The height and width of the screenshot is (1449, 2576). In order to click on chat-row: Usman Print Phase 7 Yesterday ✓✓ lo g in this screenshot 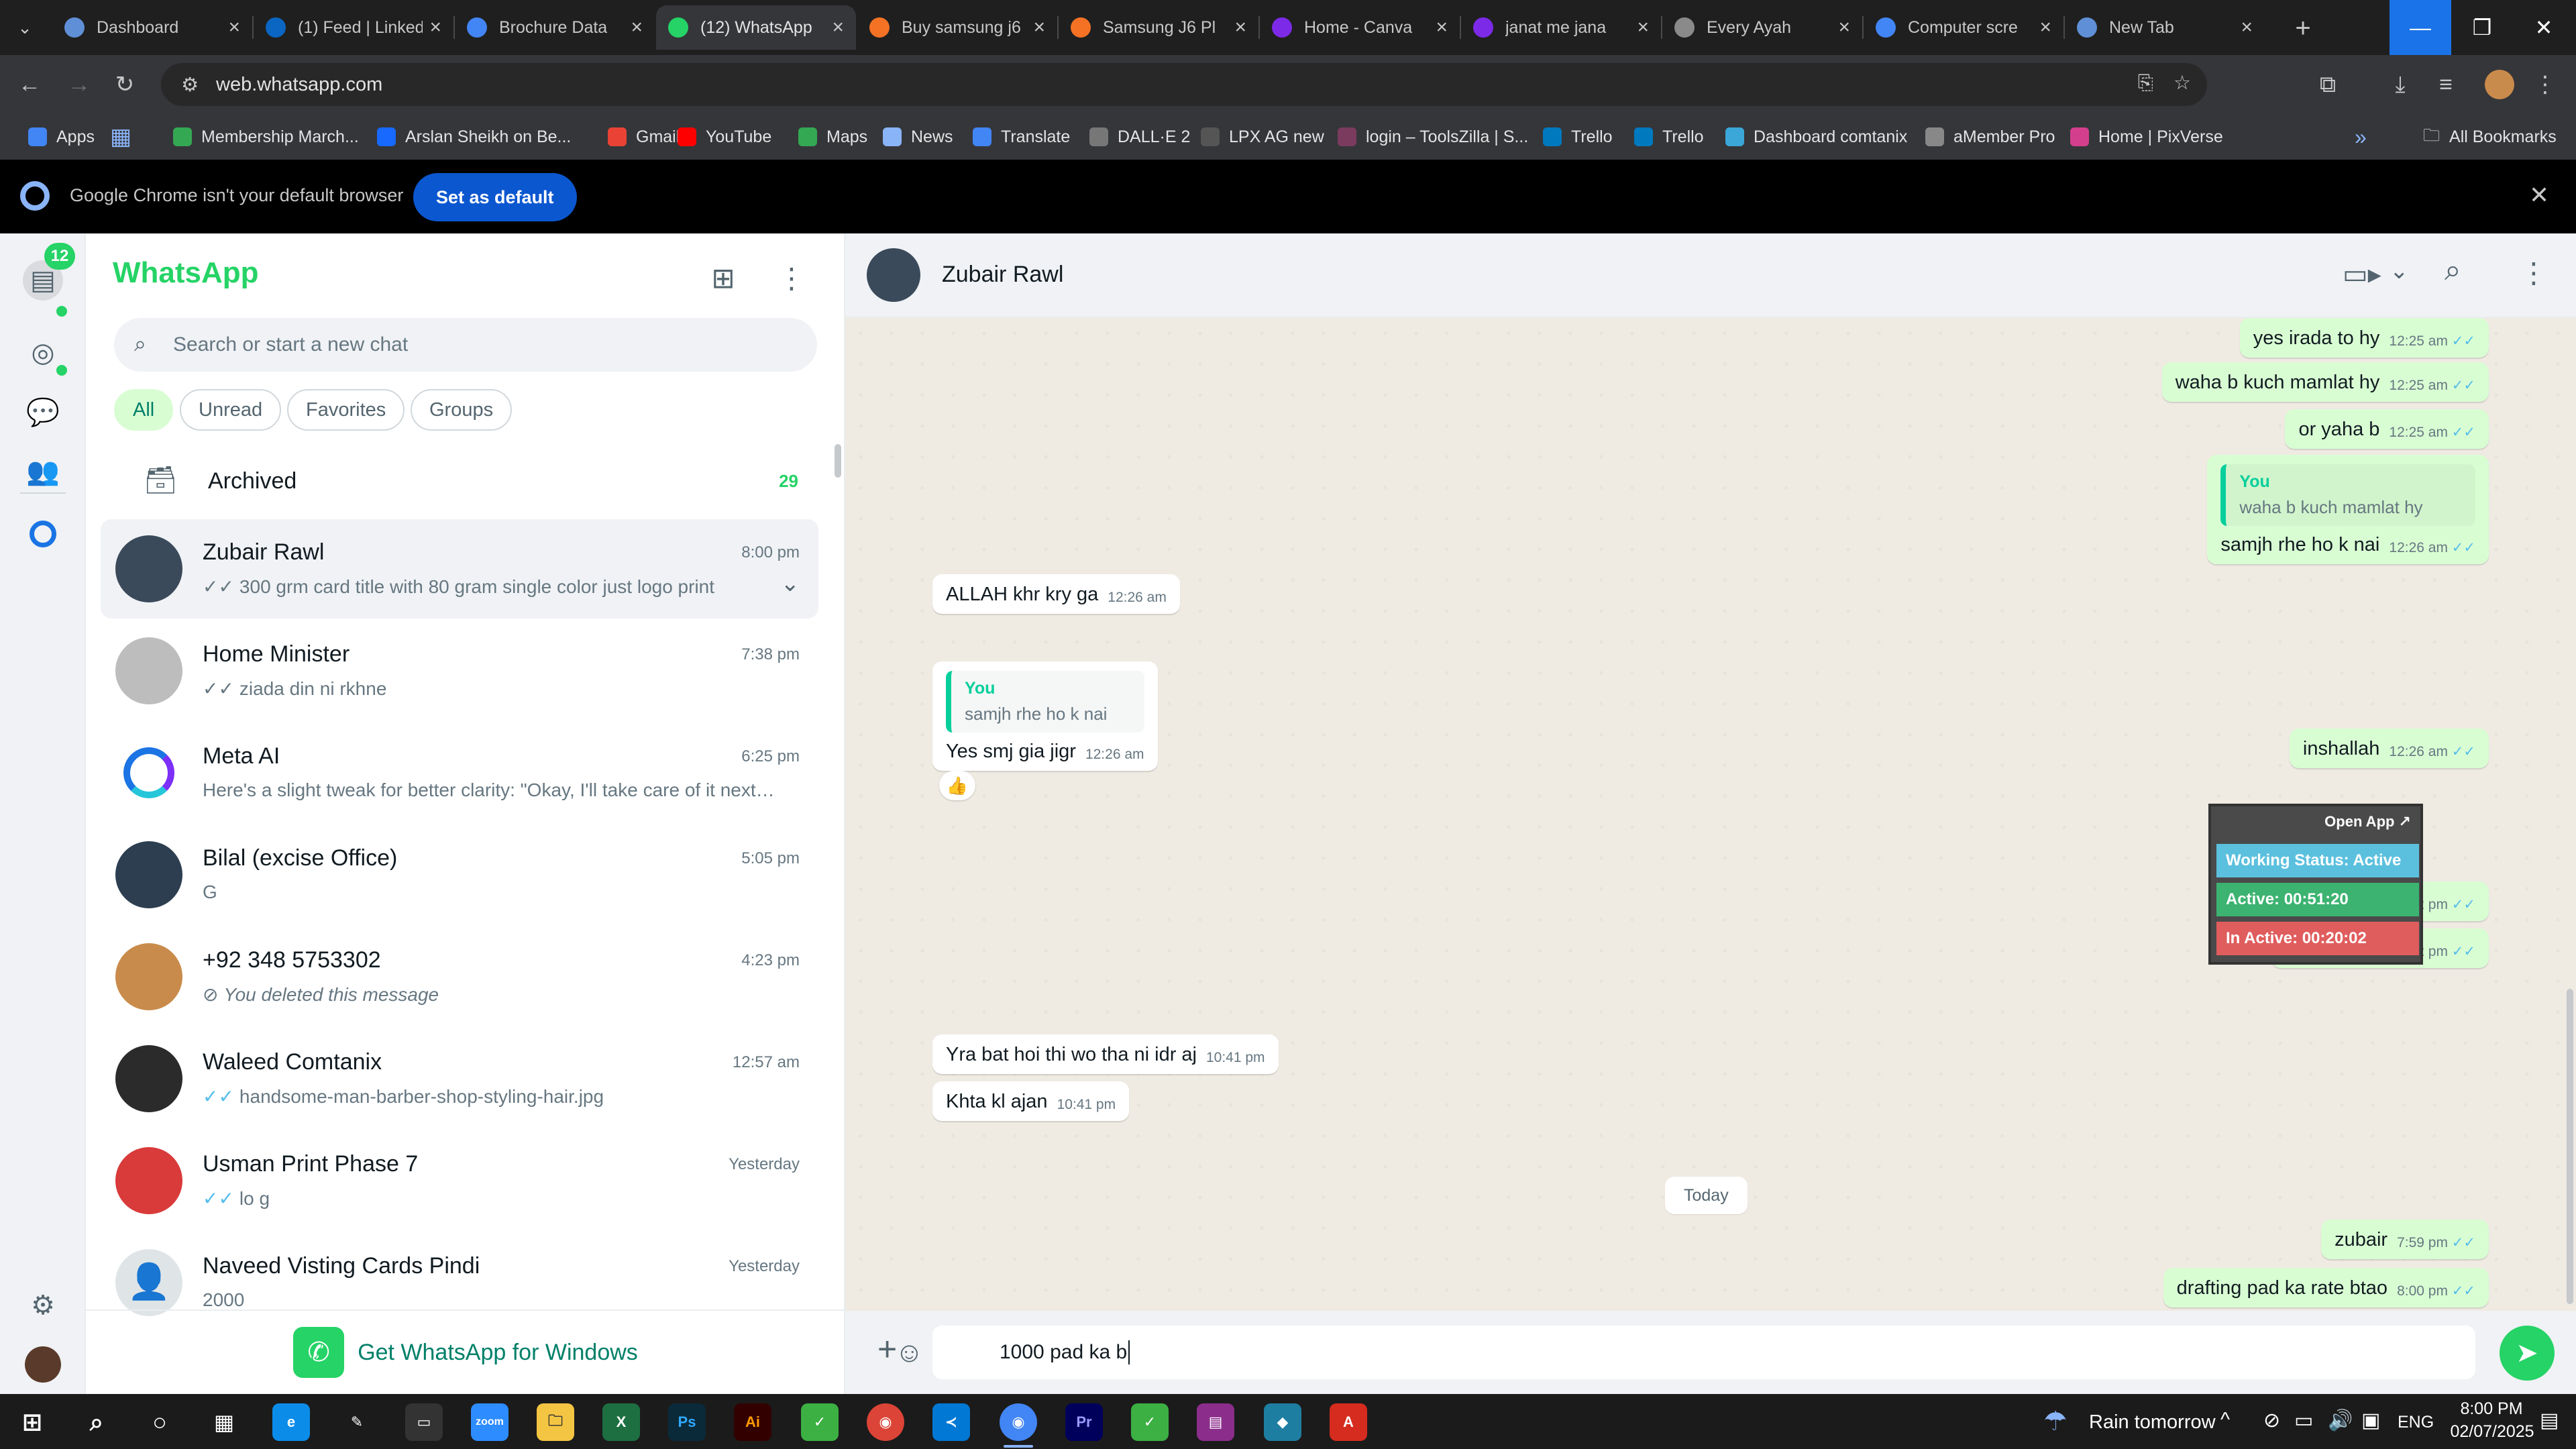, I will do `click(459, 1180)`.